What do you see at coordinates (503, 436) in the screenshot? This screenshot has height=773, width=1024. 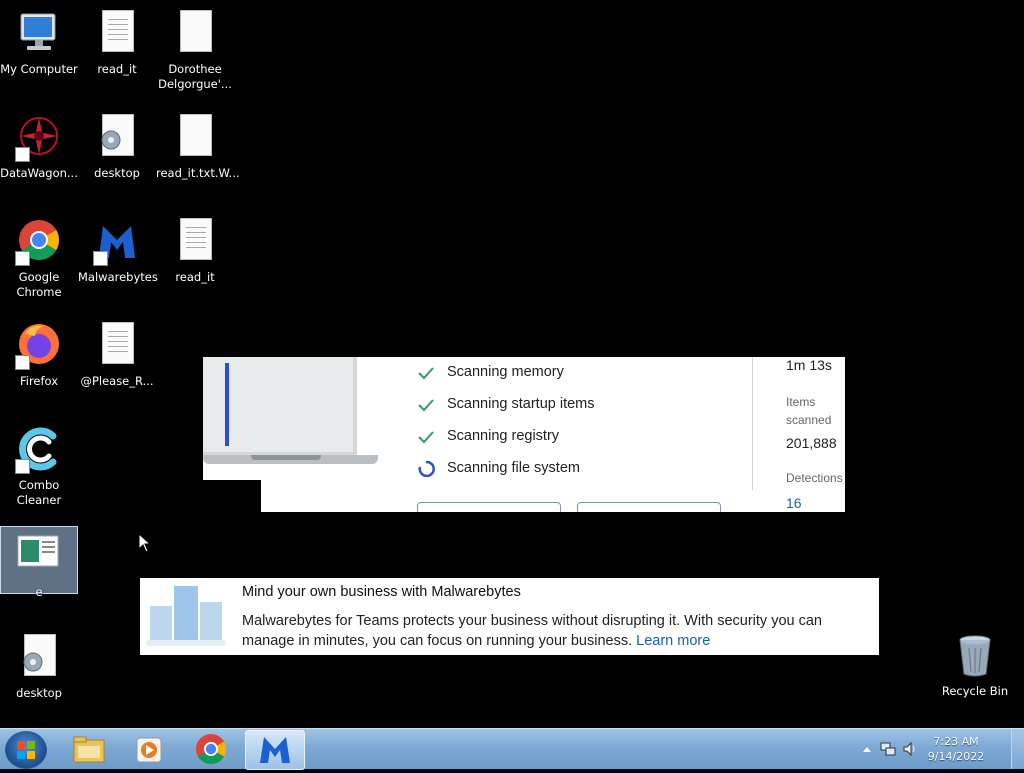 I see `scan-step-label: Scanning registry` at bounding box center [503, 436].